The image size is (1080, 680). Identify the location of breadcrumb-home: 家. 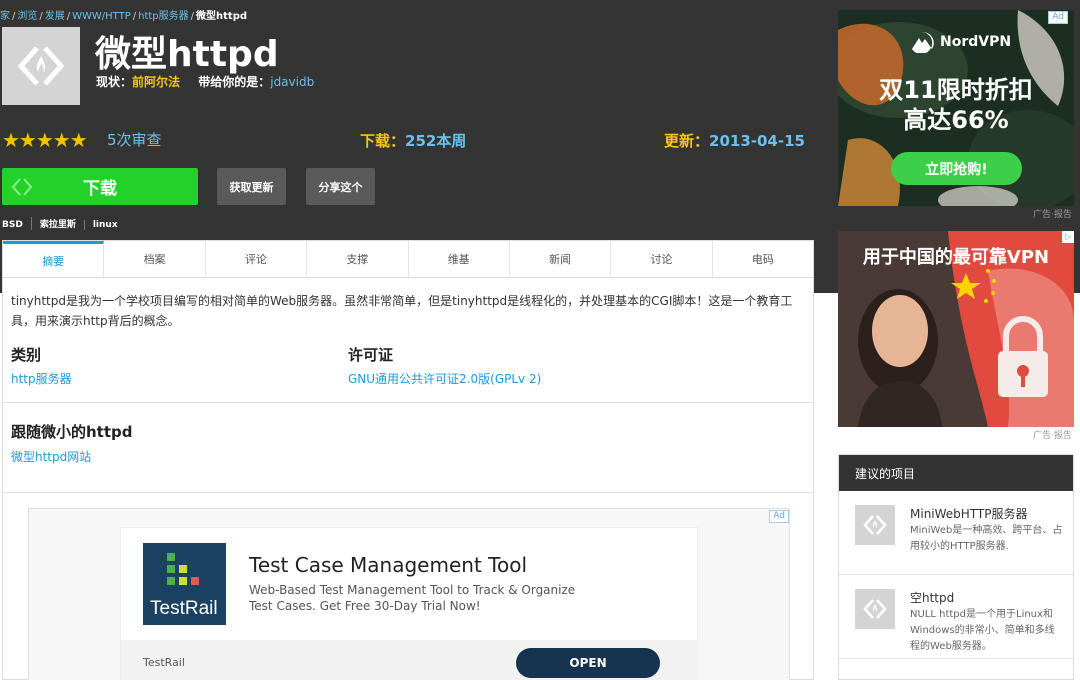
(5, 16).